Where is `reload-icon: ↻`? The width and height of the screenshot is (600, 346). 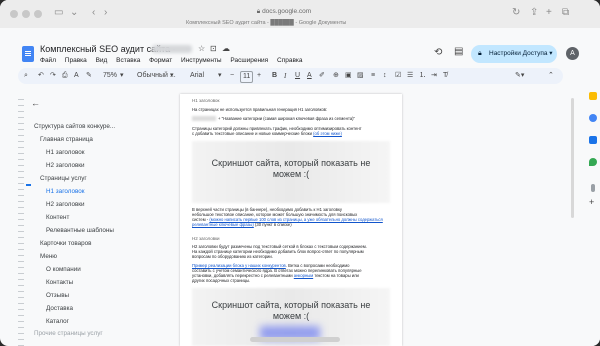
reload-icon: ↻ is located at coordinates (516, 13).